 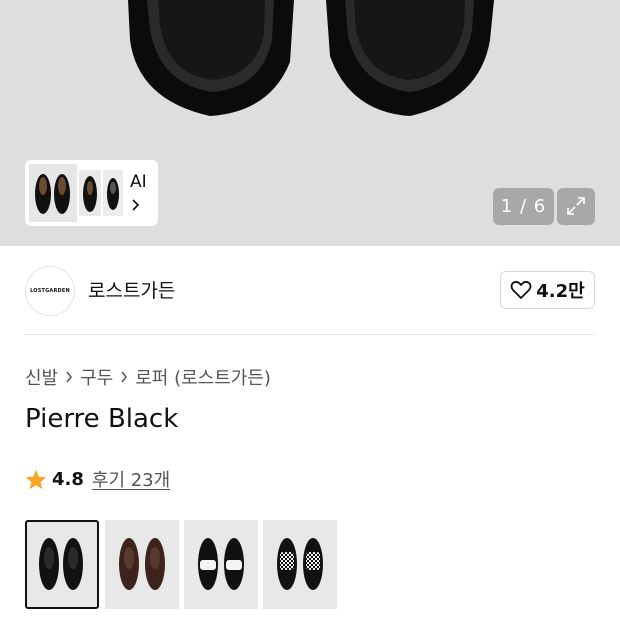 I want to click on expand-icon, so click(x=576, y=206).